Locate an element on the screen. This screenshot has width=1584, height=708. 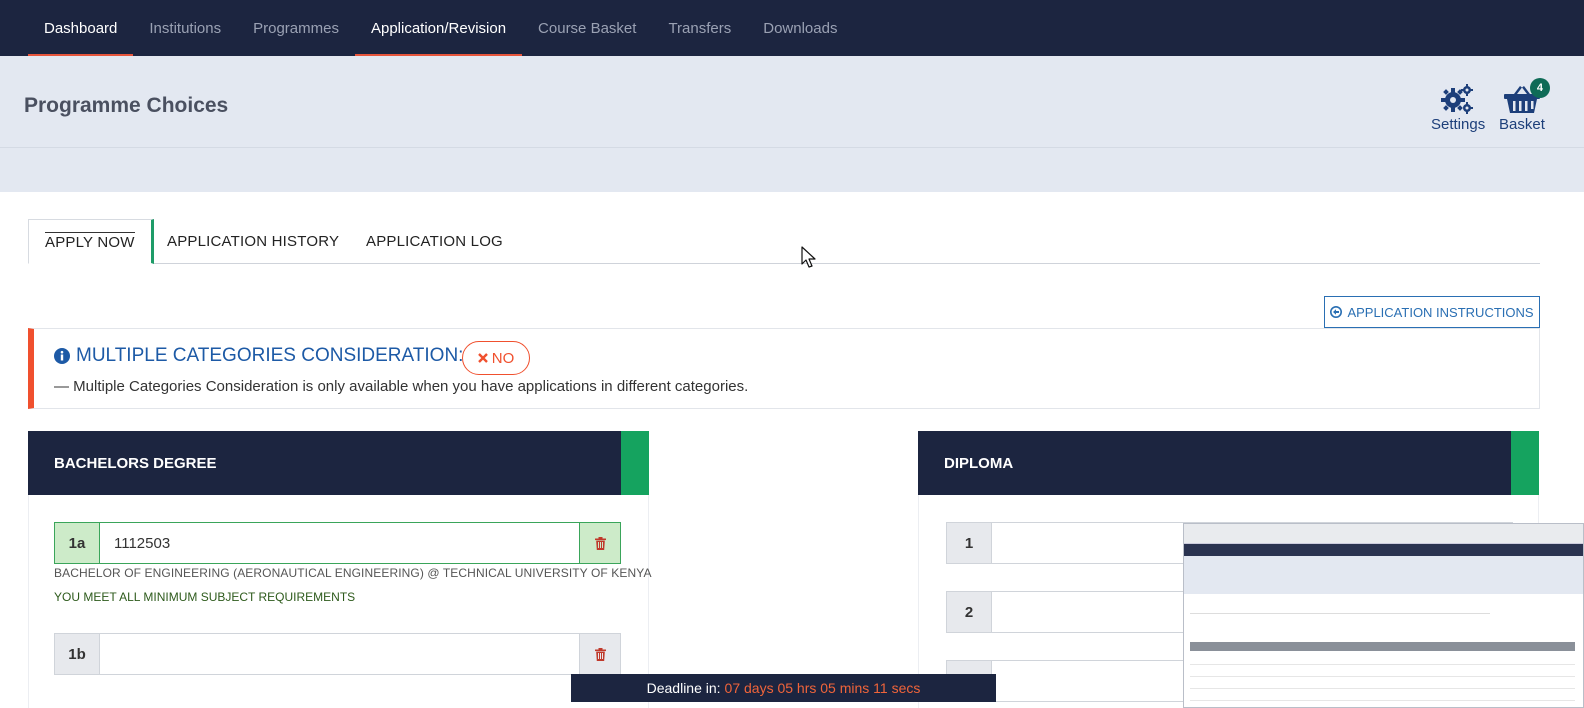
screenshot-thumbnail is located at coordinates (1383, 615).